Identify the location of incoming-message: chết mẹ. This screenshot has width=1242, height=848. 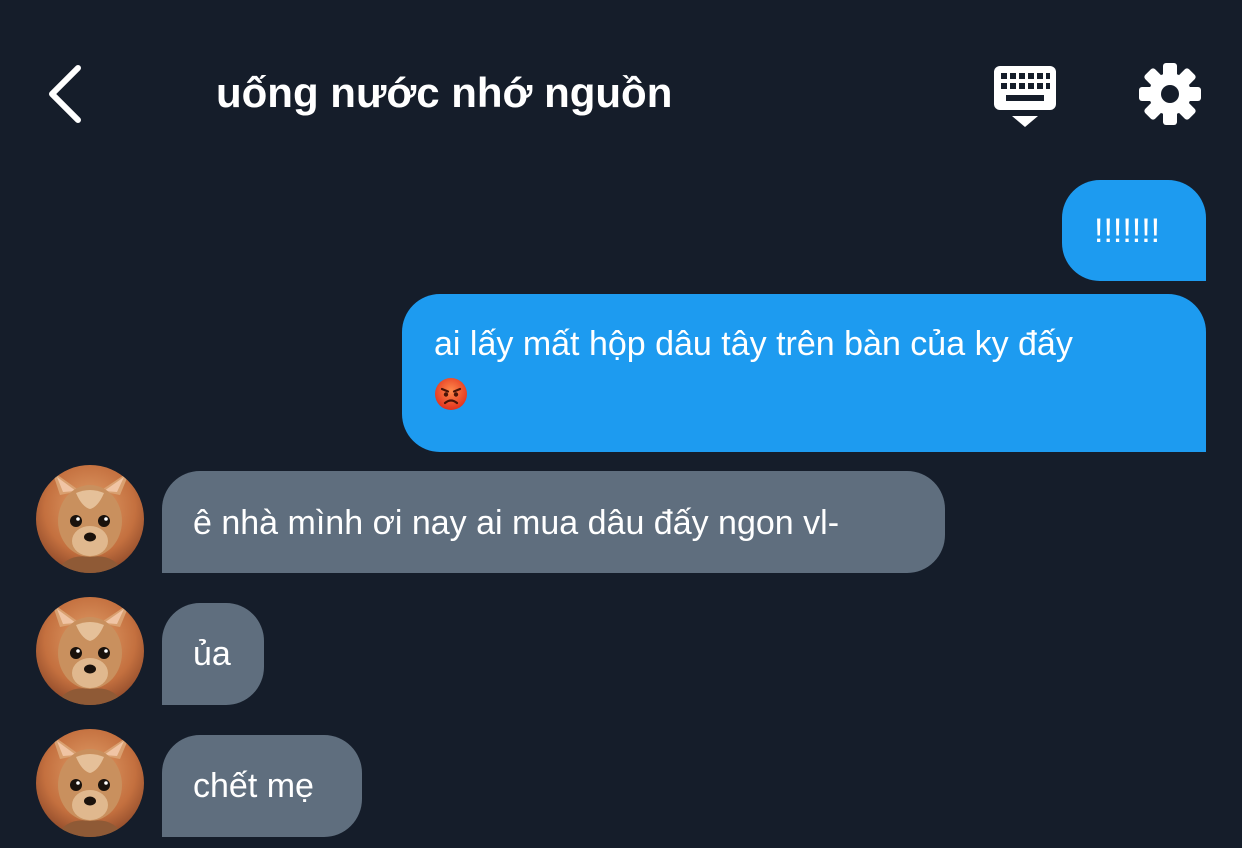
(262, 786).